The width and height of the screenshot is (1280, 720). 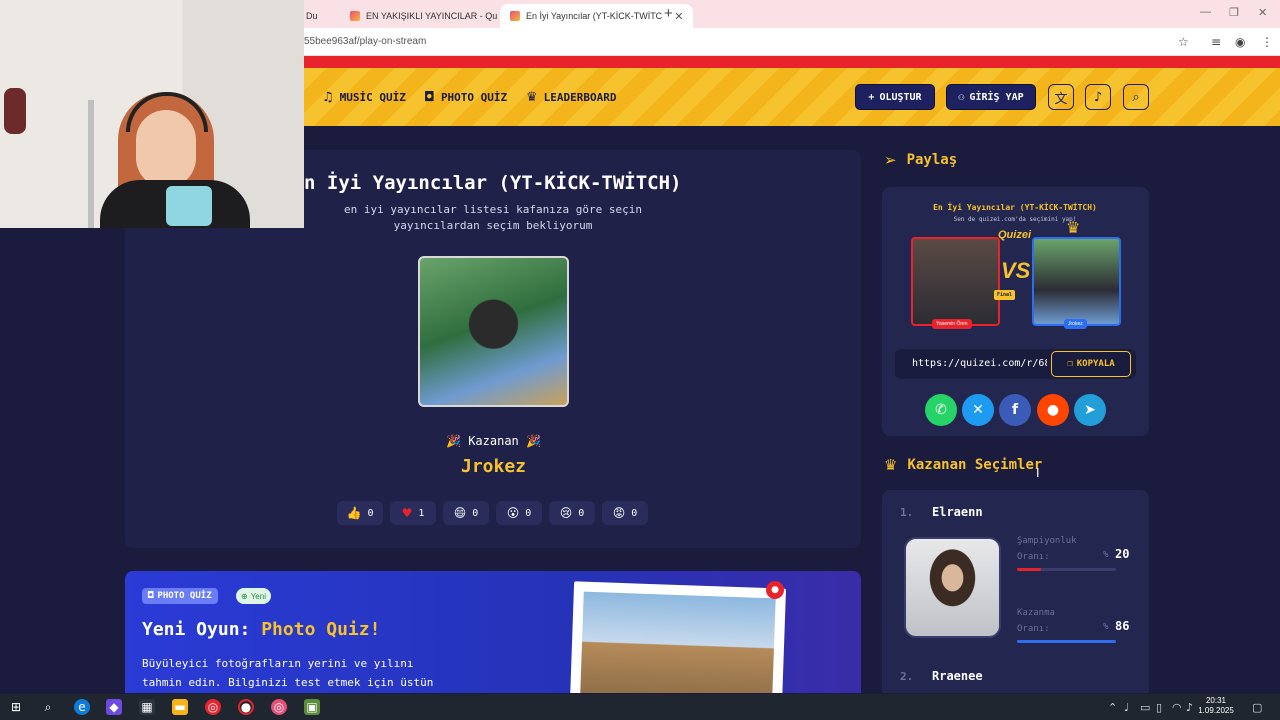 I want to click on windows-start-icon: ⊞, so click(x=16, y=707).